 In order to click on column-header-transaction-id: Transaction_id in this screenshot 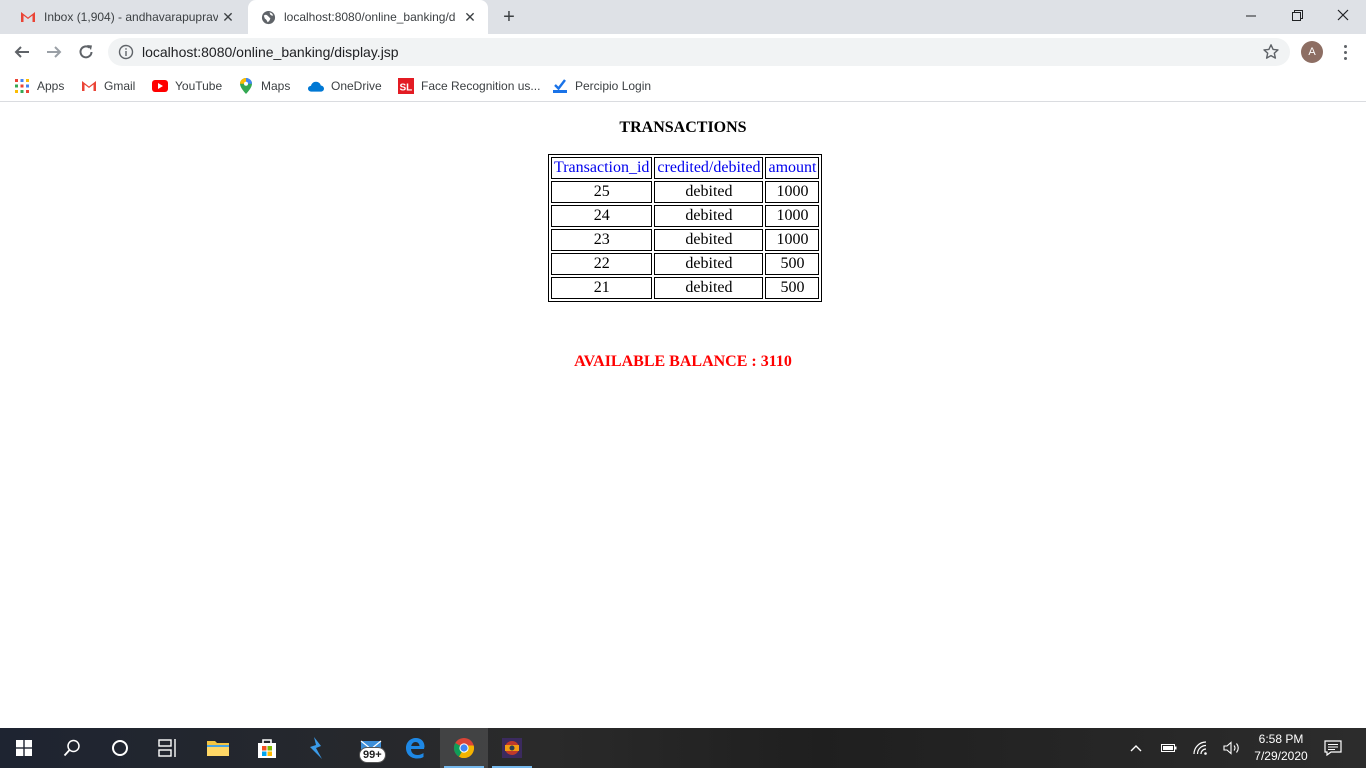, I will do `click(602, 168)`.